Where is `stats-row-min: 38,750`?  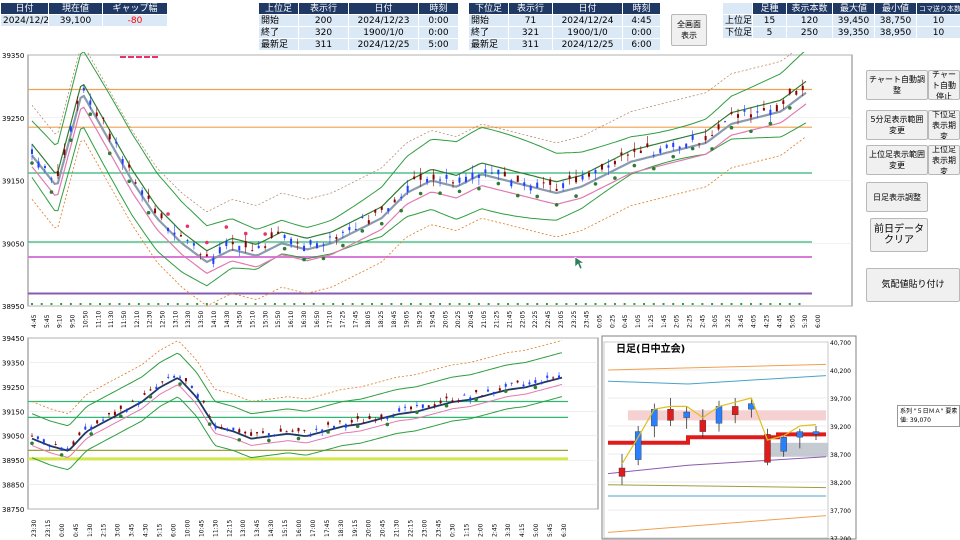
stats-row-min: 38,750 is located at coordinates (895, 20).